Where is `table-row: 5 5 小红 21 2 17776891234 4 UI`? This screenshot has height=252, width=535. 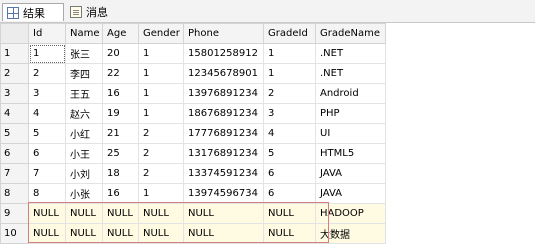 table-row: 5 5 小红 21 2 17776891234 4 UI is located at coordinates (193, 133).